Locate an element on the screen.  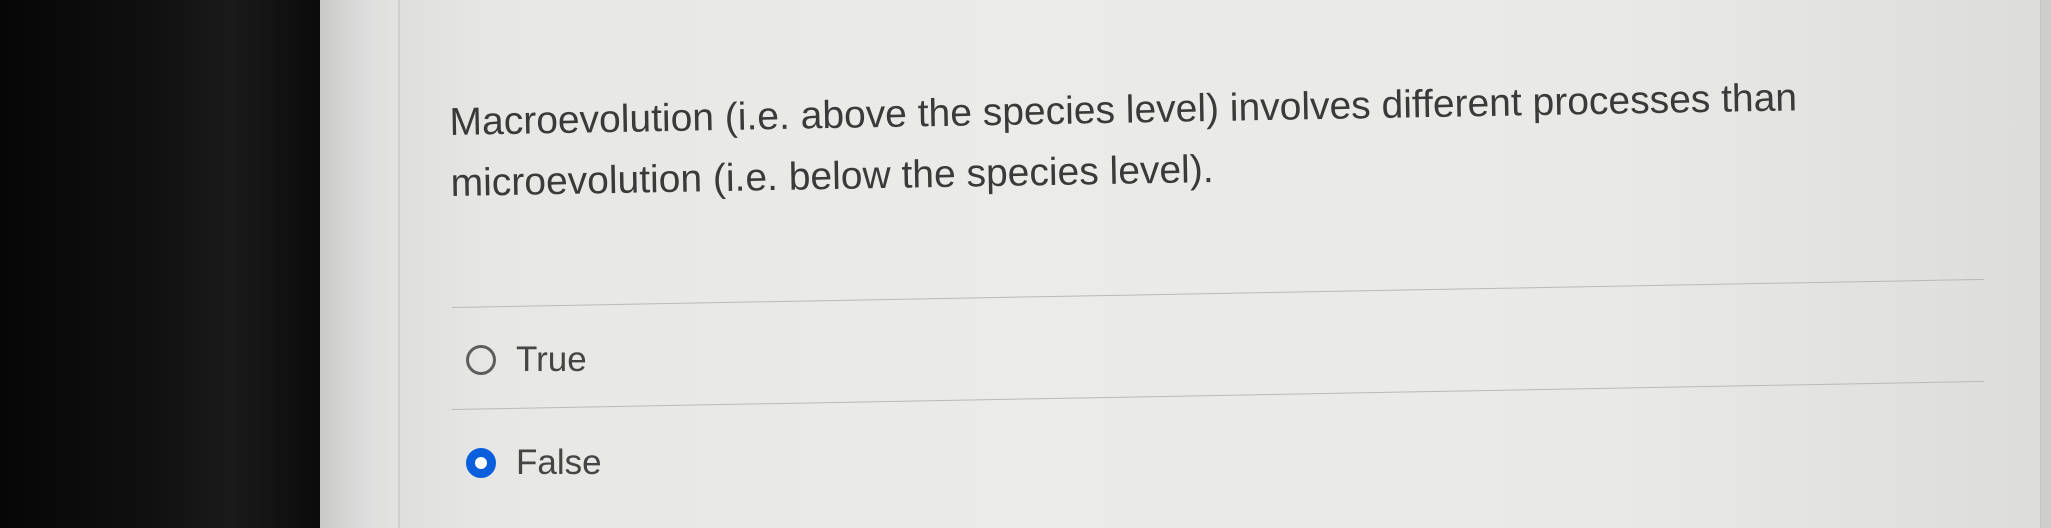
radio-unchecked-icon is located at coordinates (481, 360).